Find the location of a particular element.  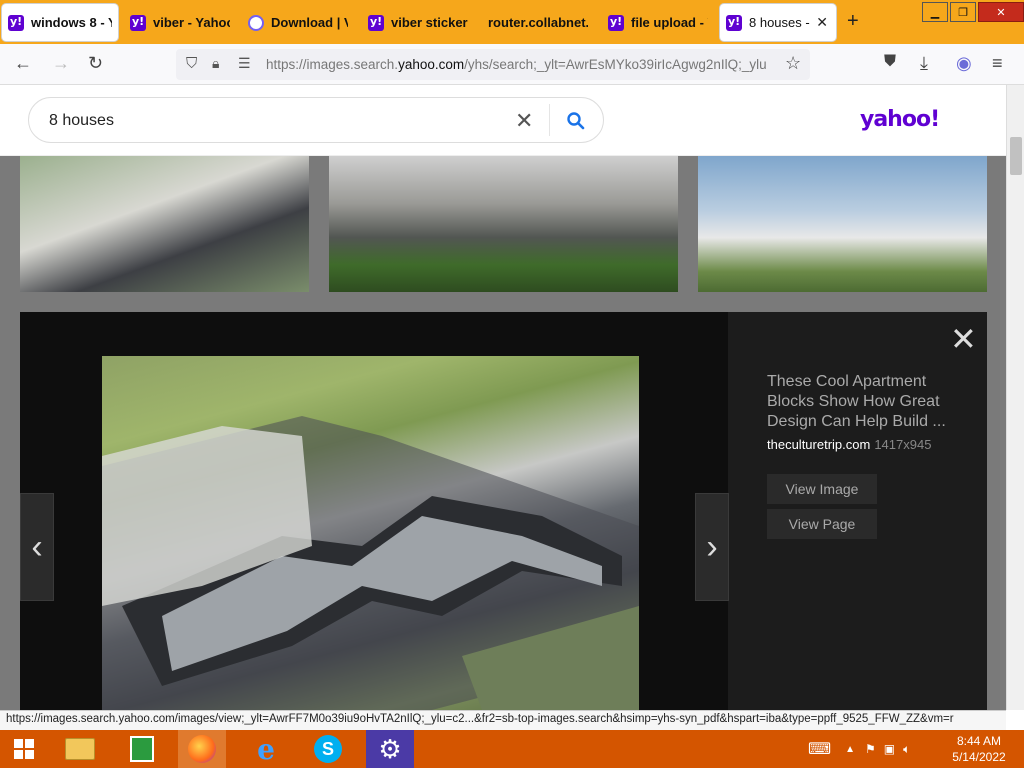

bookmark-star-icon: ☆ is located at coordinates (793, 63).